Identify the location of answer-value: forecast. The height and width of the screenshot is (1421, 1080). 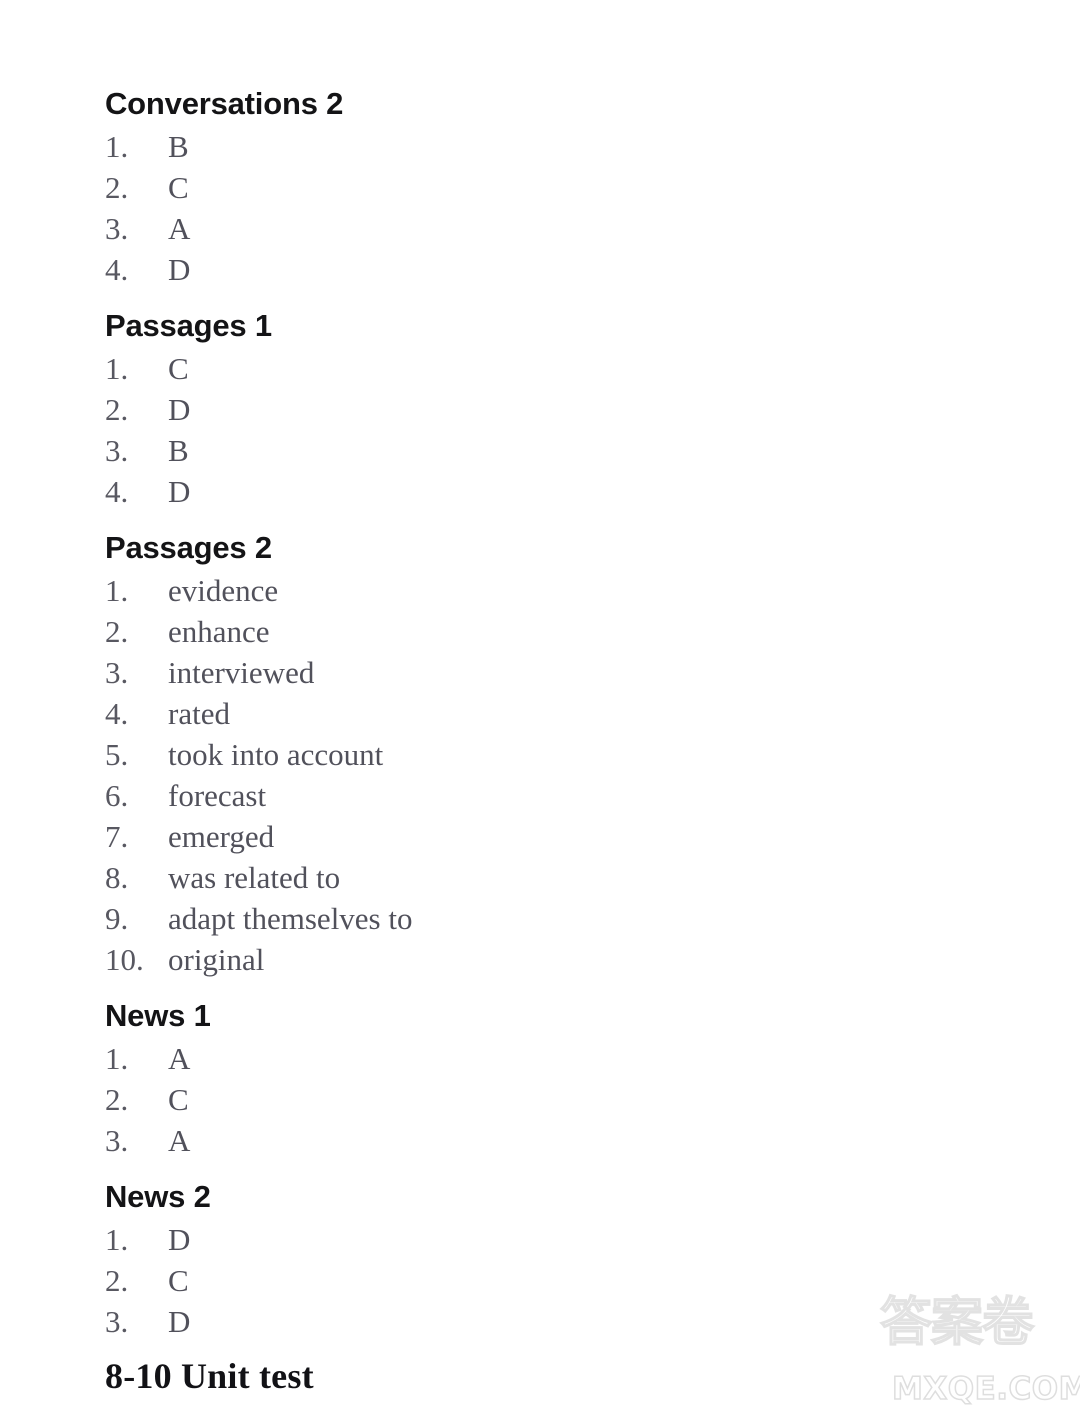
(217, 795).